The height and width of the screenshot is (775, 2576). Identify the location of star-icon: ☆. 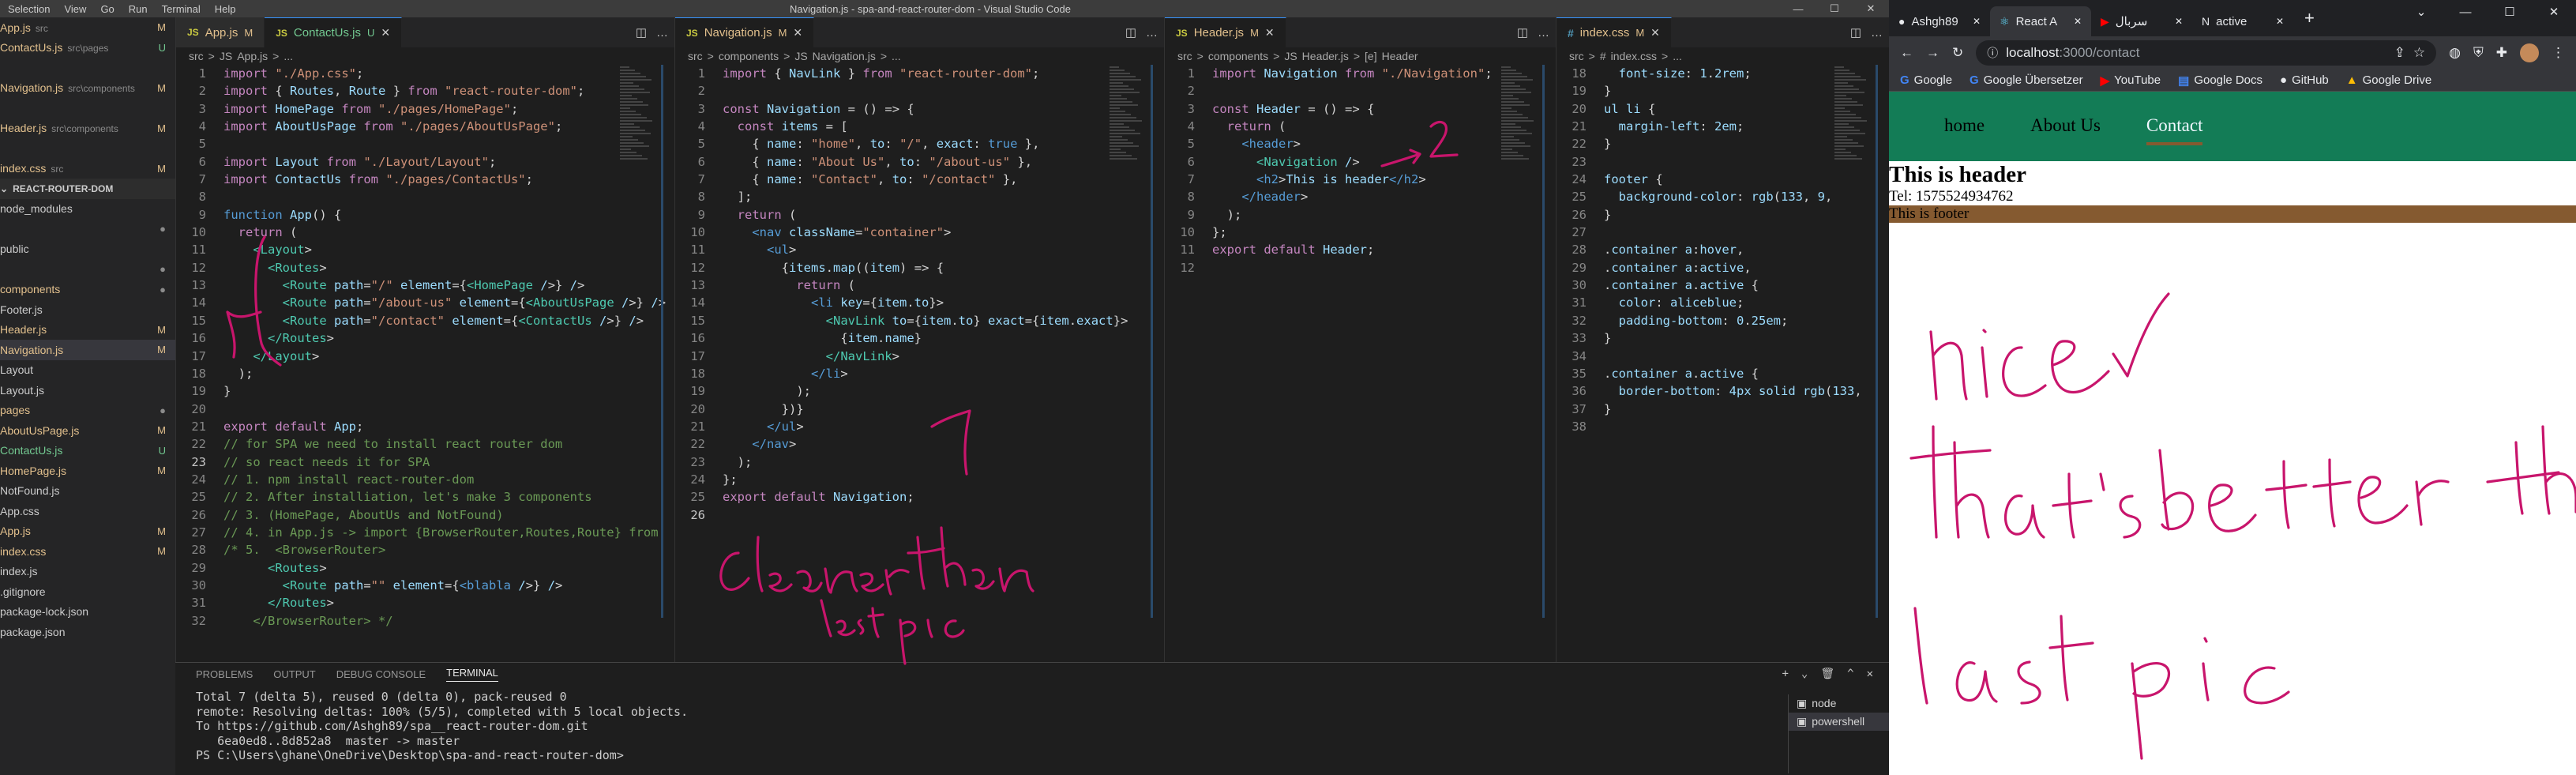
(2419, 53).